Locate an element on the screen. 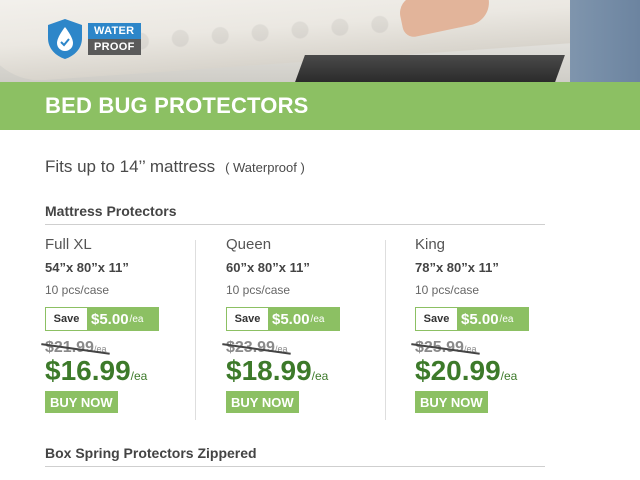 This screenshot has width=640, height=480. sale-price-value: $16.99 is located at coordinates (88, 370).